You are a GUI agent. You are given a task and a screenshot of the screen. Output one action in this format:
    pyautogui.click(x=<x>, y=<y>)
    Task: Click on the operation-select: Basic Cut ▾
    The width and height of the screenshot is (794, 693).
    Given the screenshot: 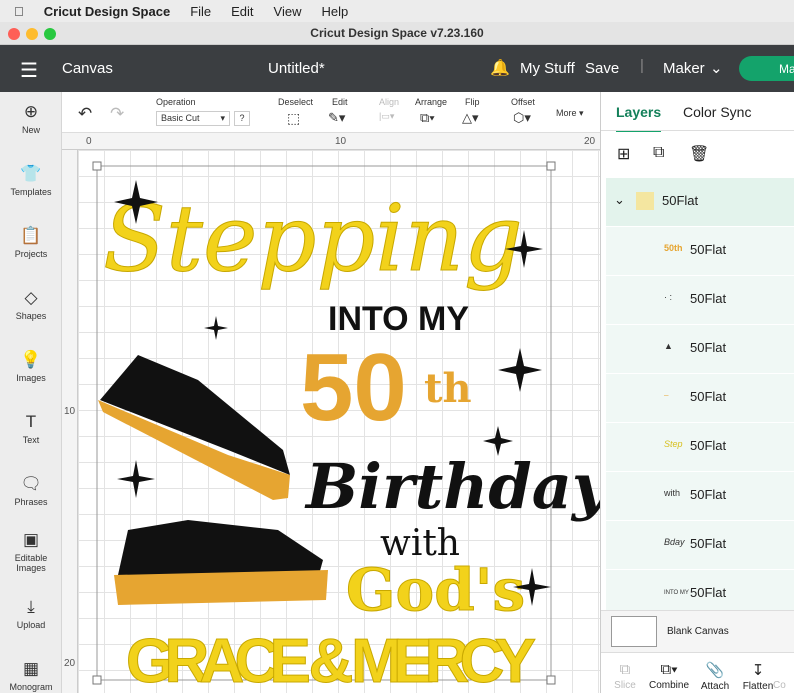 What is the action you would take?
    pyautogui.click(x=193, y=118)
    